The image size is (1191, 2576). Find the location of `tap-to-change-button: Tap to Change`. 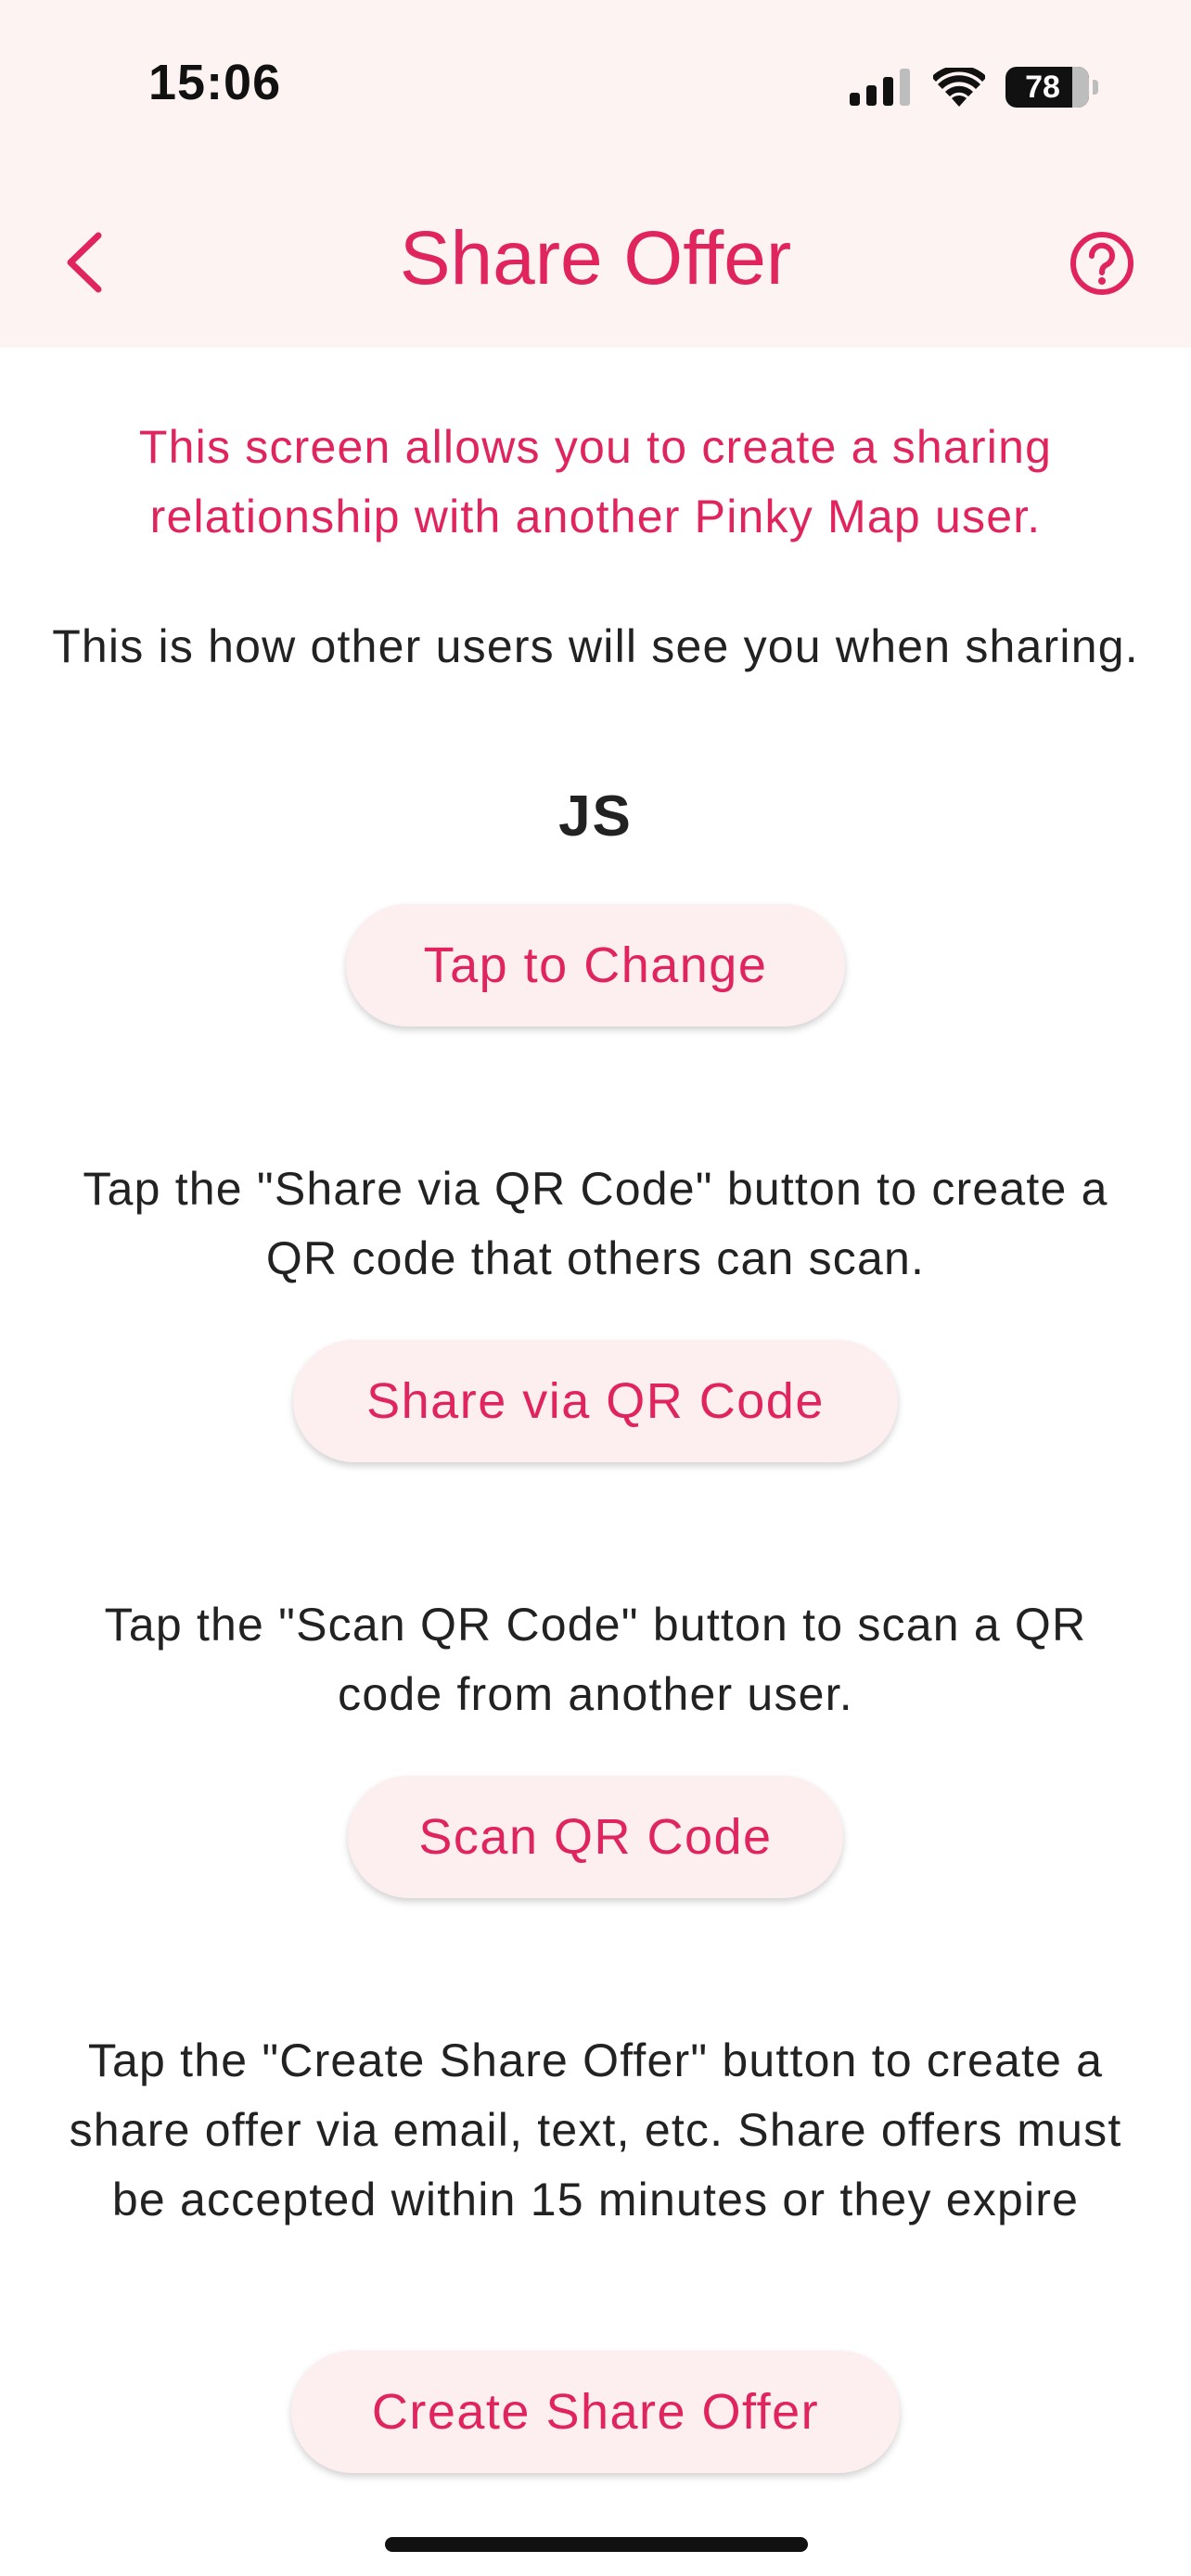

tap-to-change-button: Tap to Change is located at coordinates (595, 965).